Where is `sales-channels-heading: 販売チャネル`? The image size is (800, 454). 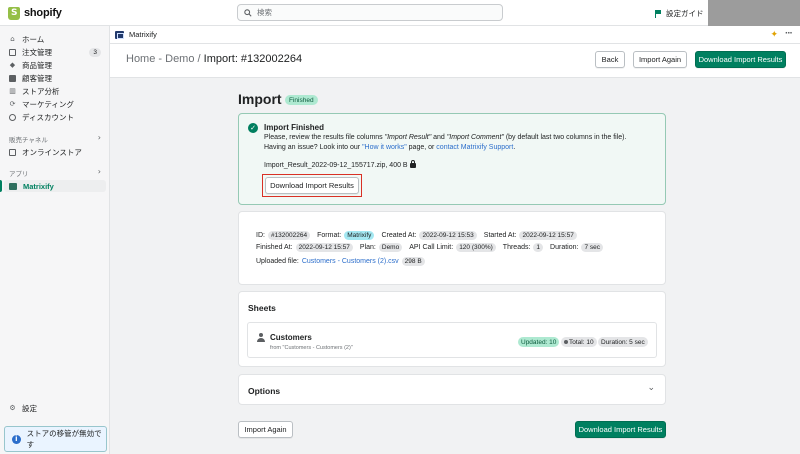 sales-channels-heading: 販売チャネル is located at coordinates (28, 140).